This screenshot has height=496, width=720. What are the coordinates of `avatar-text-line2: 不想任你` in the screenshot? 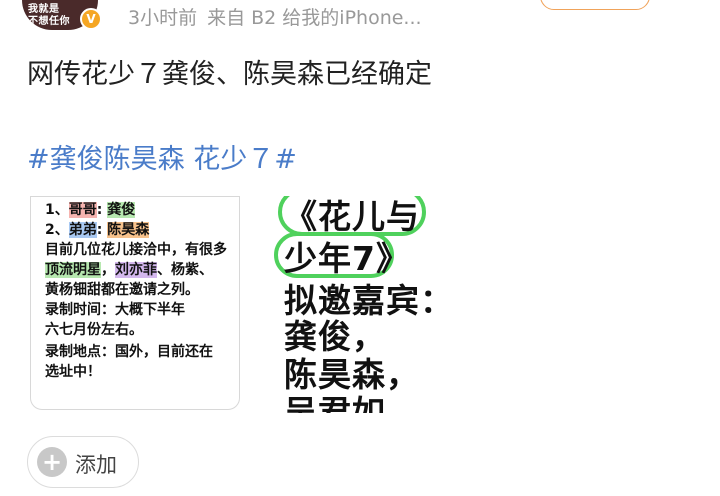 It's located at (49, 21).